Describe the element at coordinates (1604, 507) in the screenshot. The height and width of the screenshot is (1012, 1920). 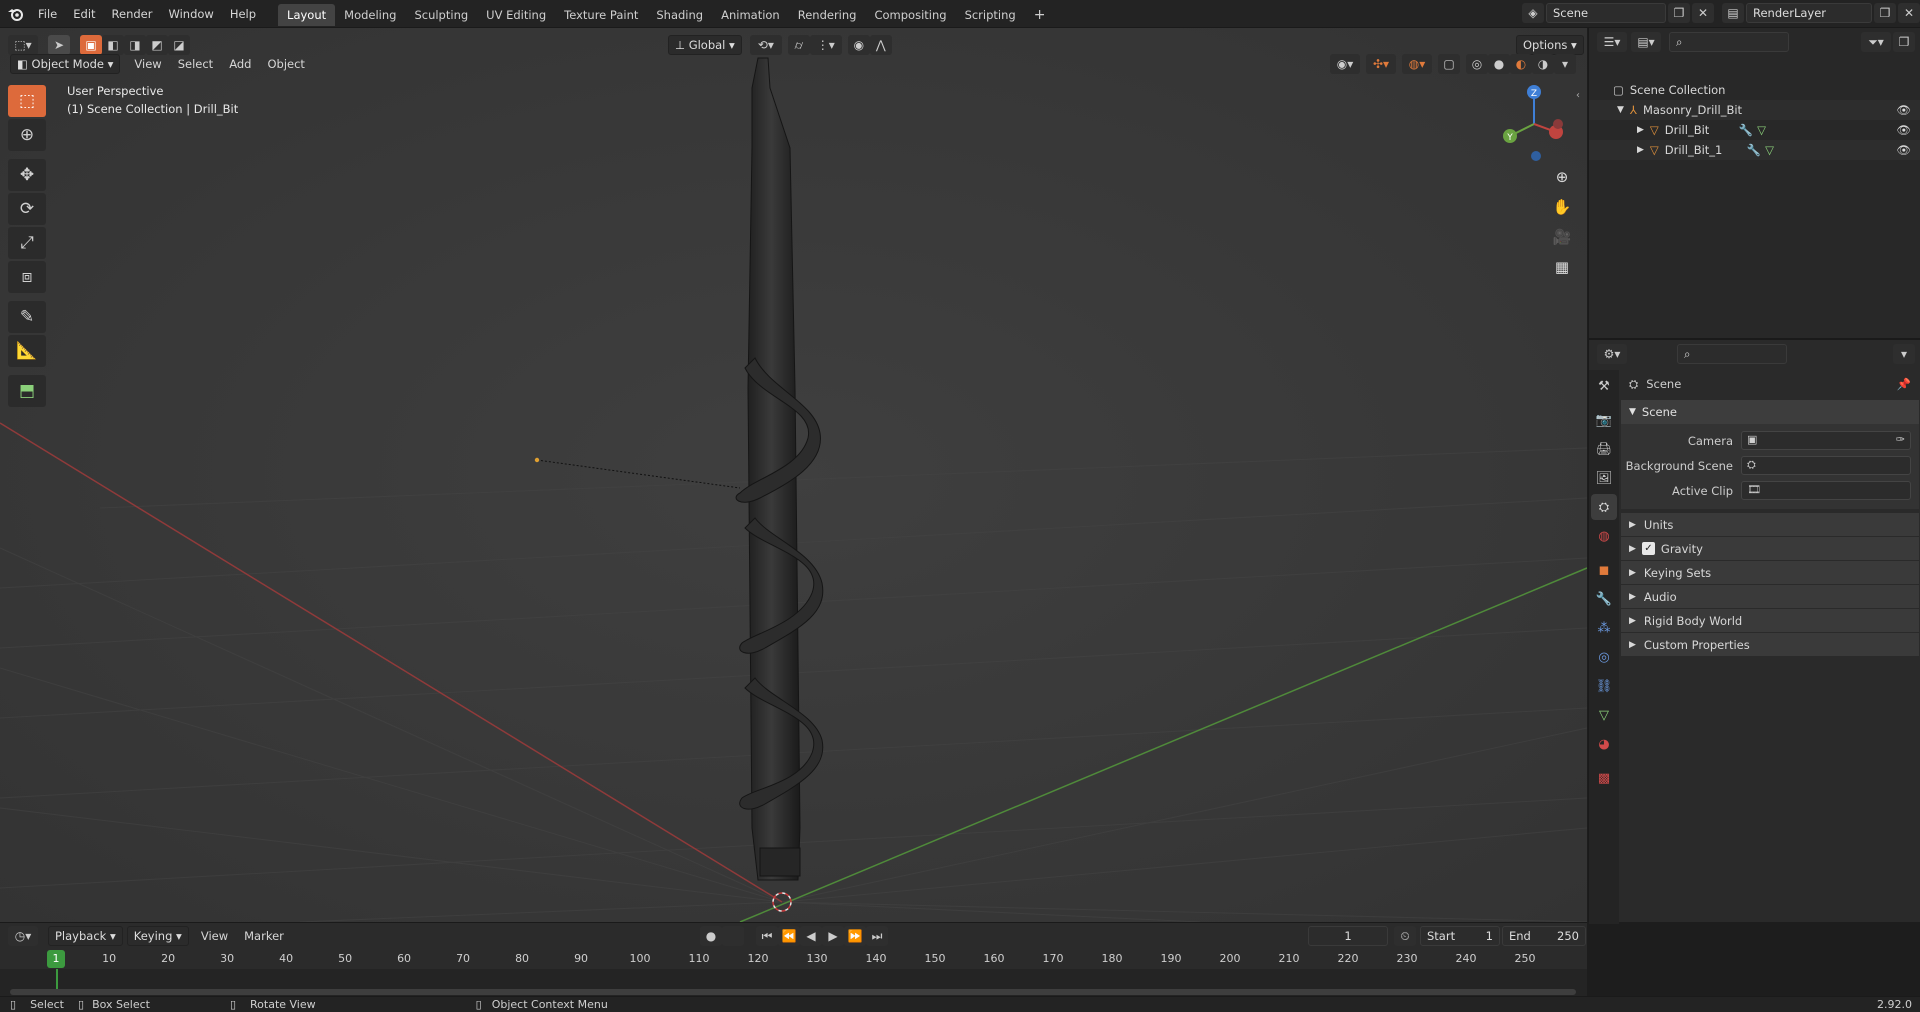
I see `scene-tab-icon: ⛭` at that location.